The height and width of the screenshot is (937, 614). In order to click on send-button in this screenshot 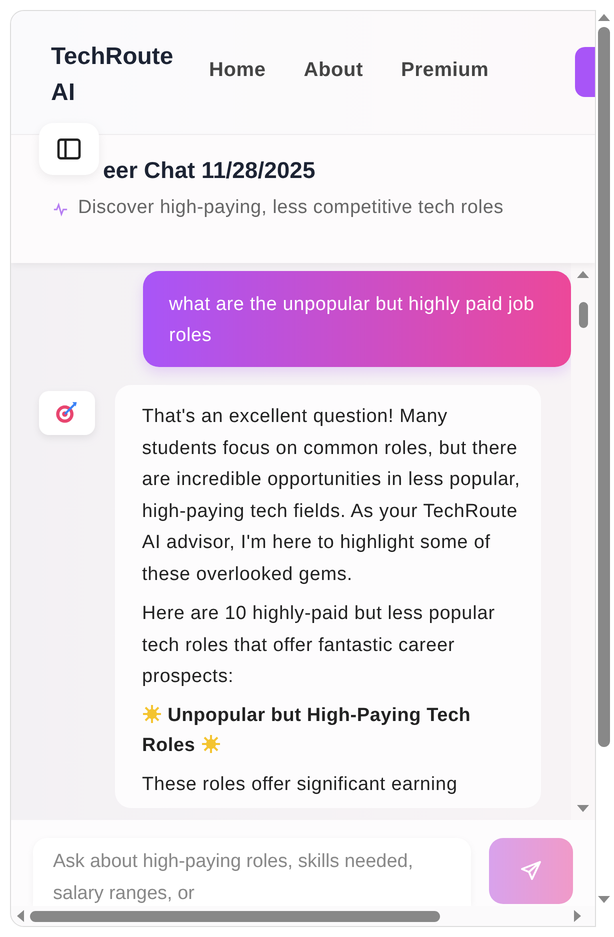, I will do `click(531, 871)`.